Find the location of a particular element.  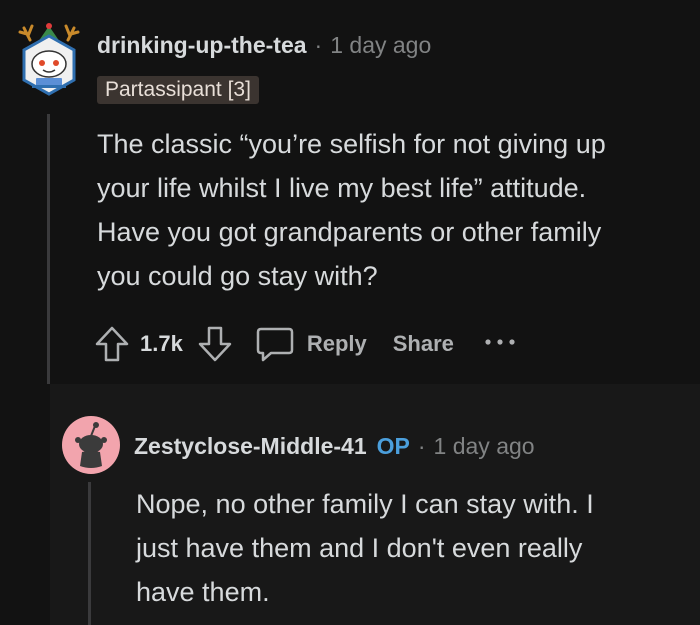

ellipsis-icon is located at coordinates (500, 344).